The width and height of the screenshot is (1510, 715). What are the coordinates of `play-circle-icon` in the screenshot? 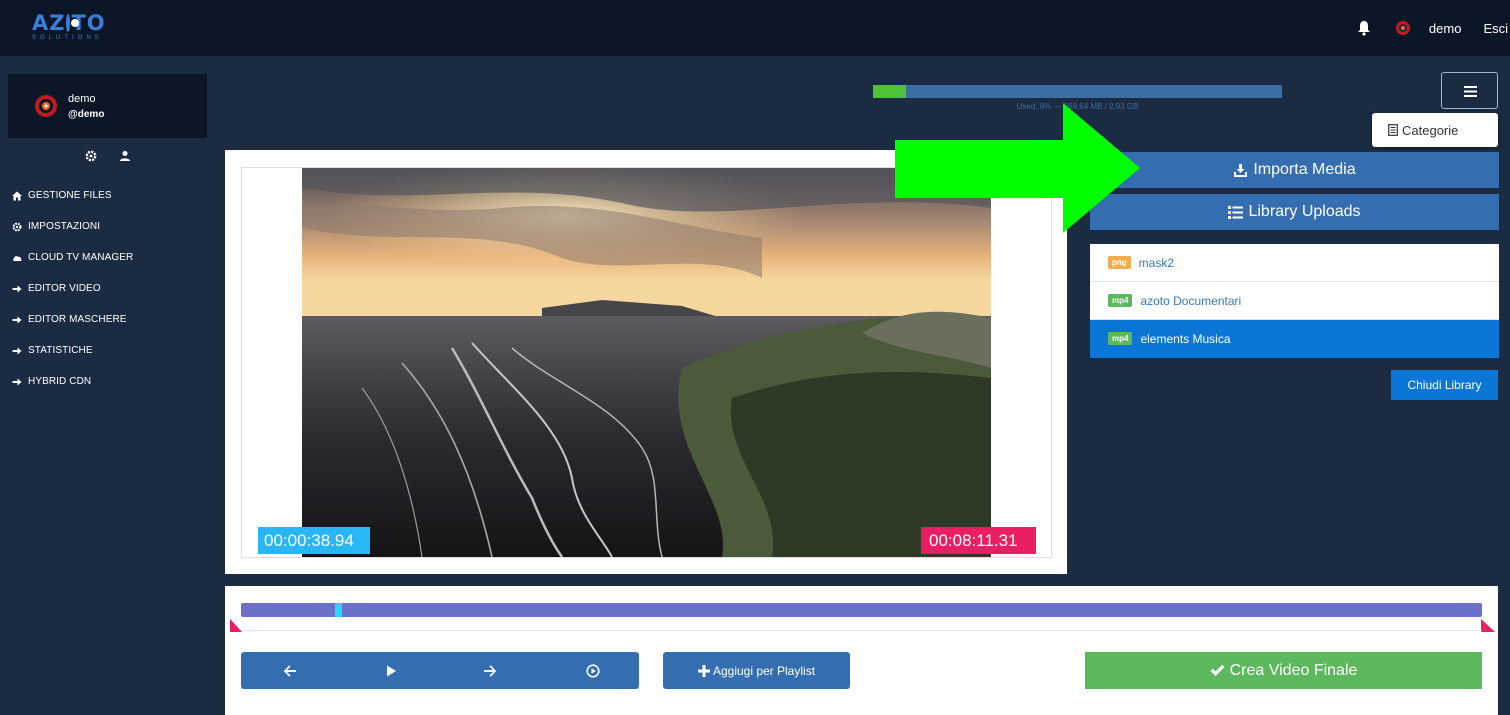 It's located at (593, 670).